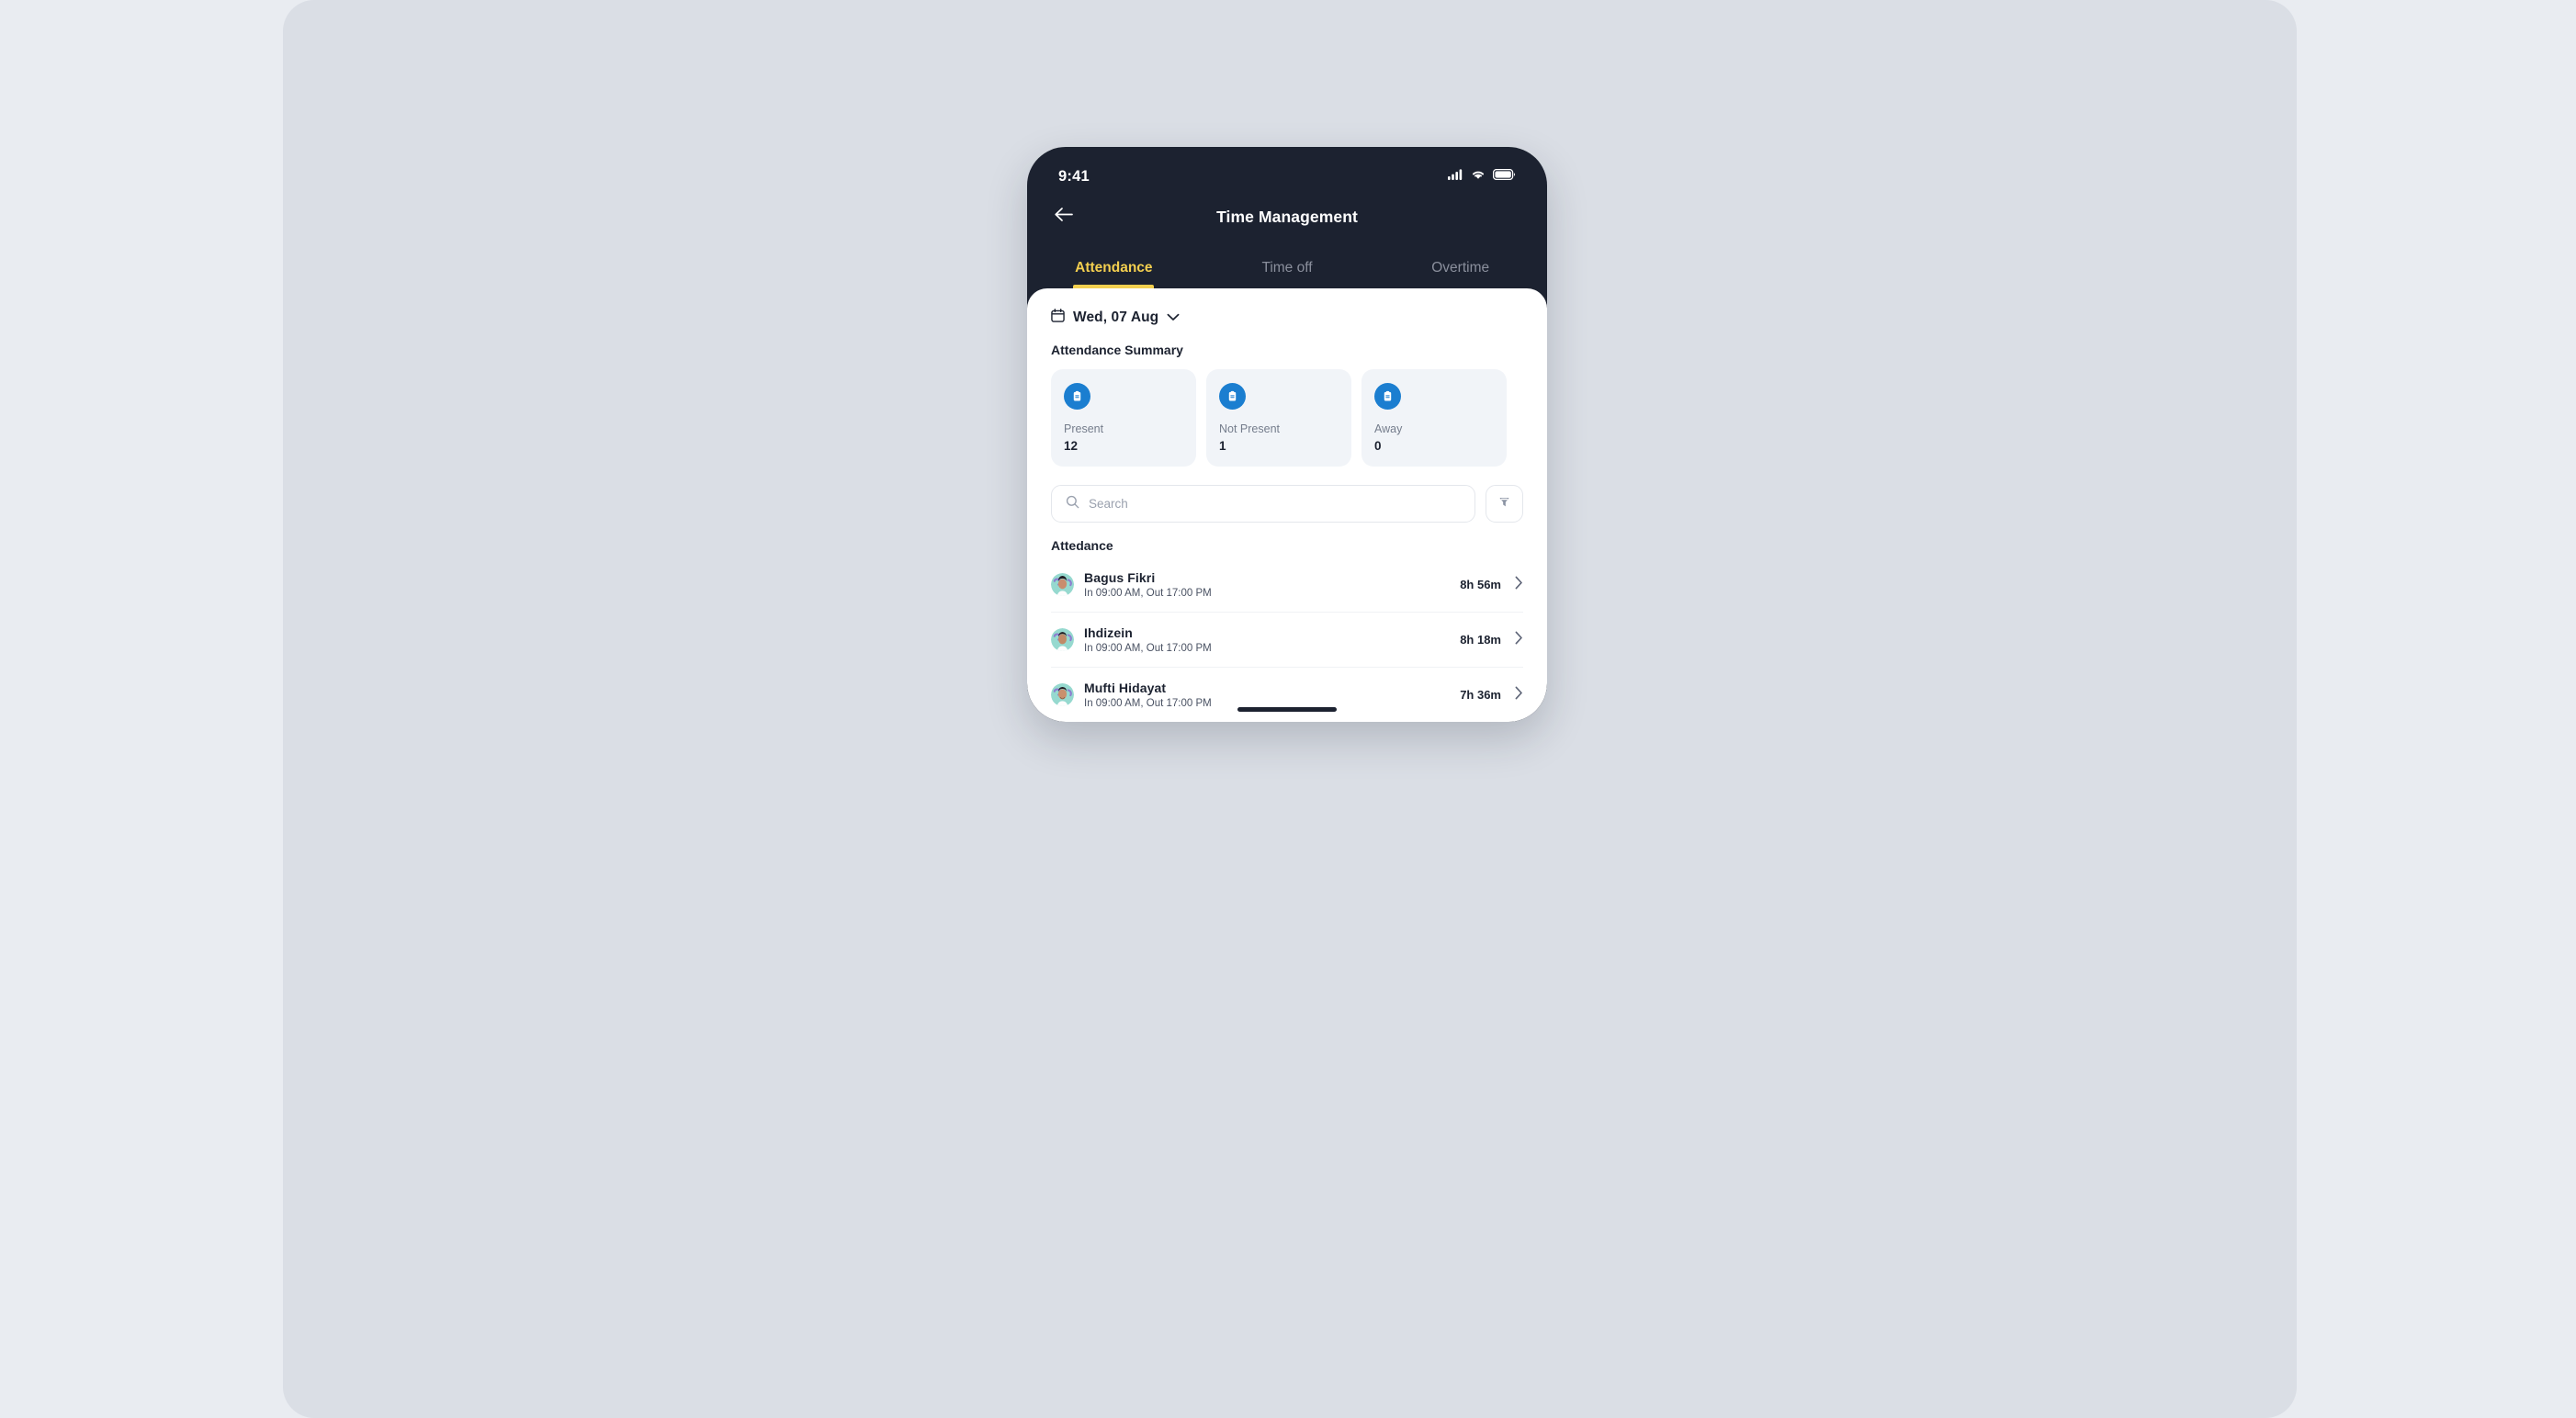  What do you see at coordinates (1072, 504) in the screenshot?
I see `search-icon` at bounding box center [1072, 504].